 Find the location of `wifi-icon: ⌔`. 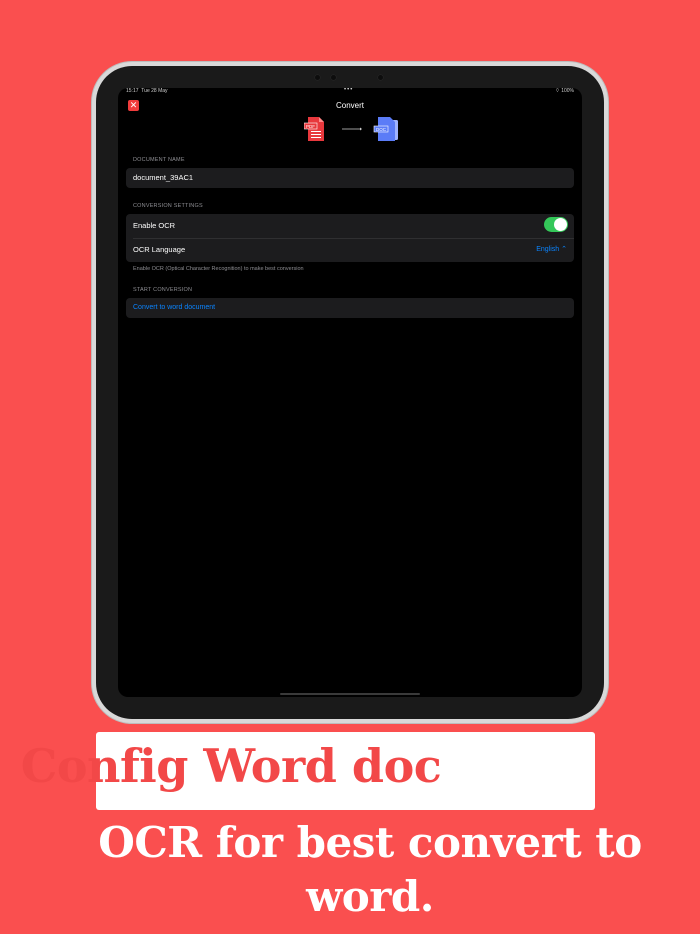

wifi-icon: ⌔ is located at coordinates (557, 91).